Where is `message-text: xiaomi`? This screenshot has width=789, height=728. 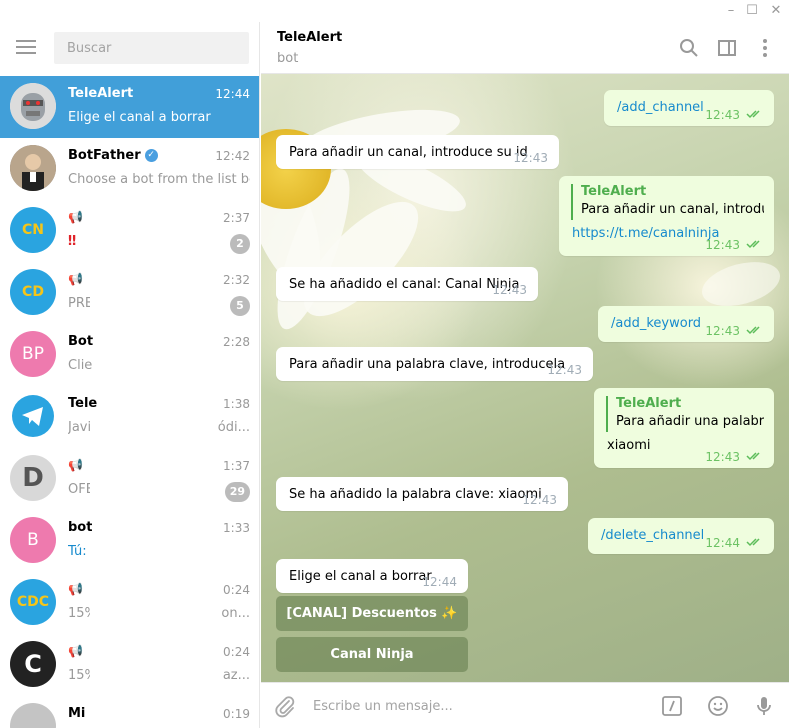
message-text: xiaomi is located at coordinates (629, 445).